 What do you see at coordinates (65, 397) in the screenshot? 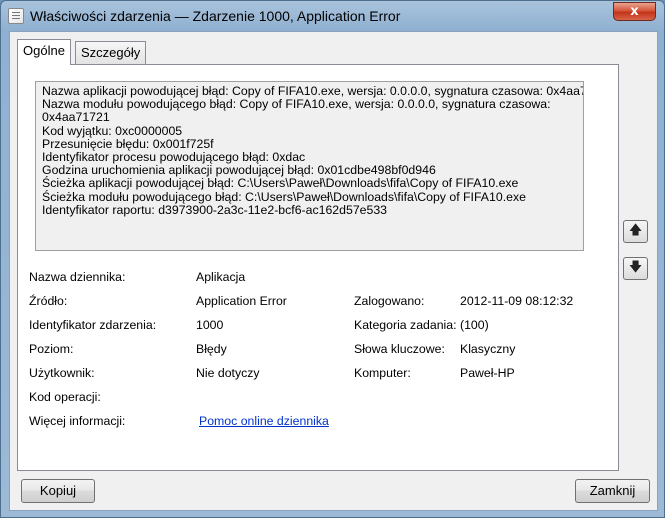
I see `opcode-label: Kod operacji:` at bounding box center [65, 397].